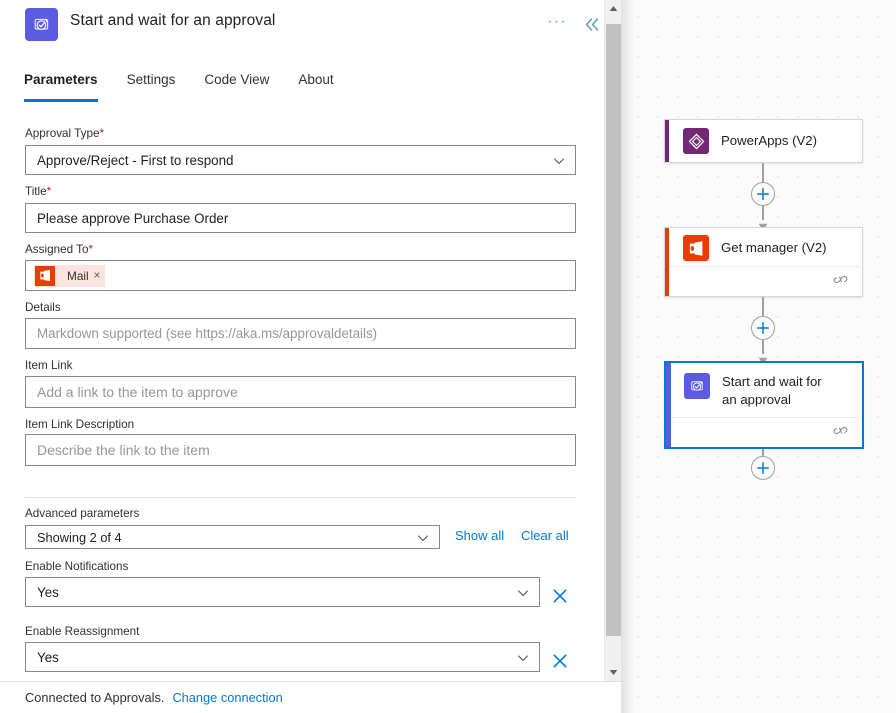 This screenshot has width=896, height=713. What do you see at coordinates (95, 697) in the screenshot?
I see `connection-status: Connected to Approvals.` at bounding box center [95, 697].